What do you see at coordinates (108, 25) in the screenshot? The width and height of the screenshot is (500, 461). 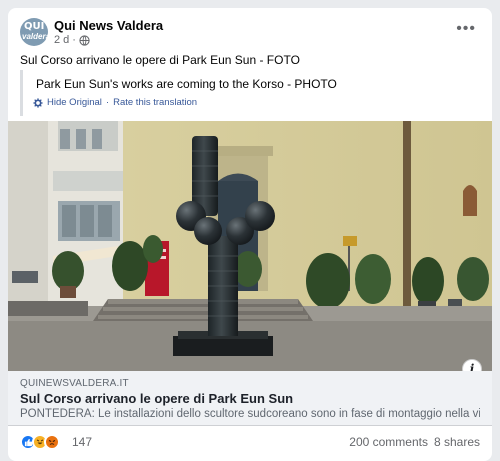 I see `page-name-link: Qui News Valdera` at bounding box center [108, 25].